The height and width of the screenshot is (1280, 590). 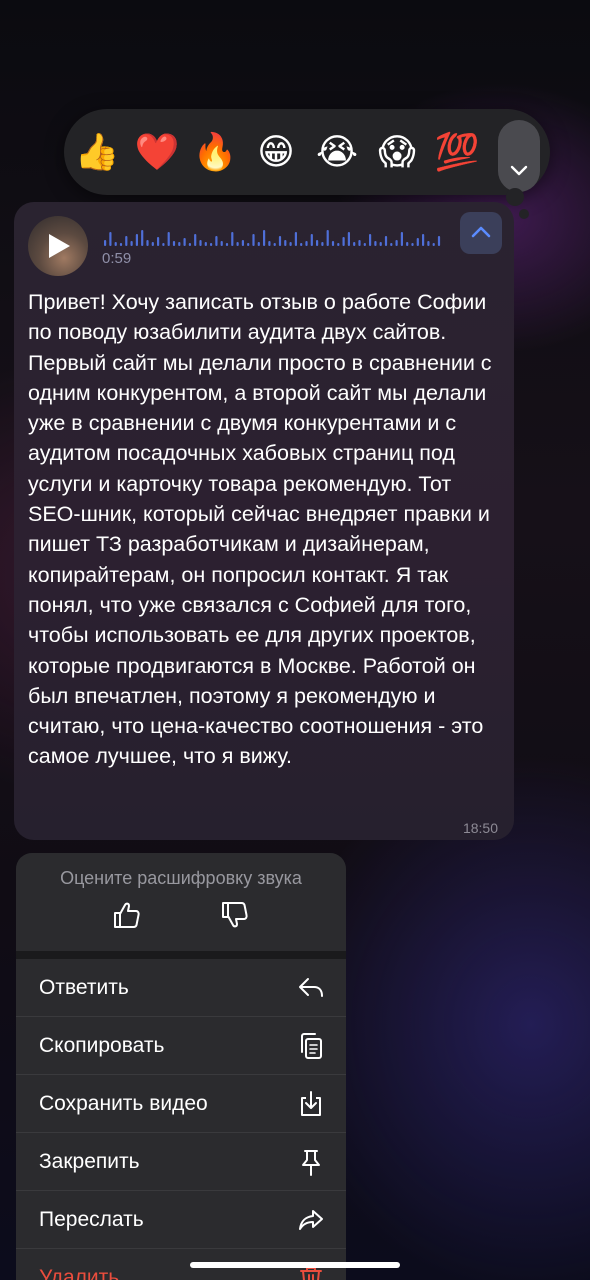 I want to click on reaction-picker: 👍 ❤️ 🔥 😁 😭 😱 💯, so click(x=307, y=152).